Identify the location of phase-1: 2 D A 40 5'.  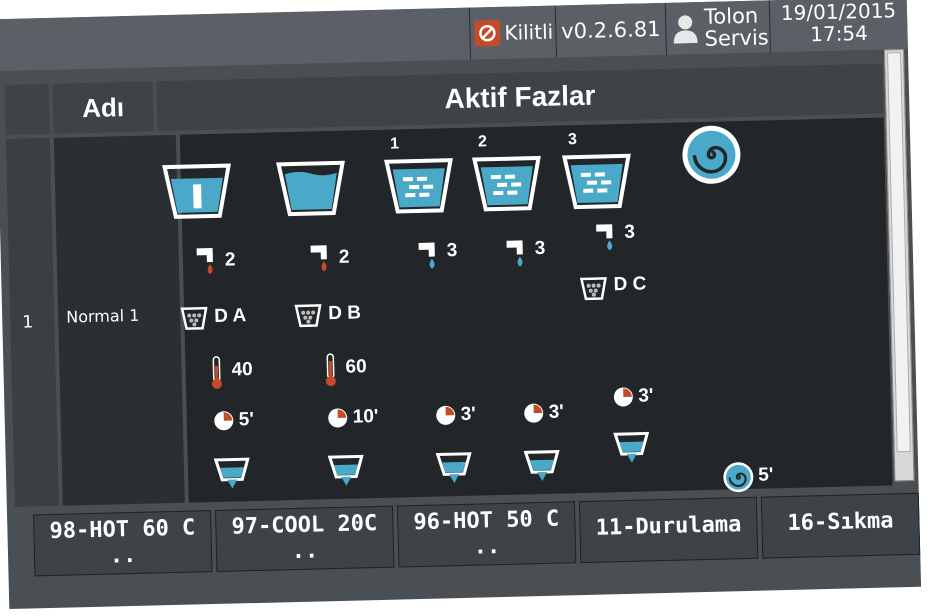
(214, 318).